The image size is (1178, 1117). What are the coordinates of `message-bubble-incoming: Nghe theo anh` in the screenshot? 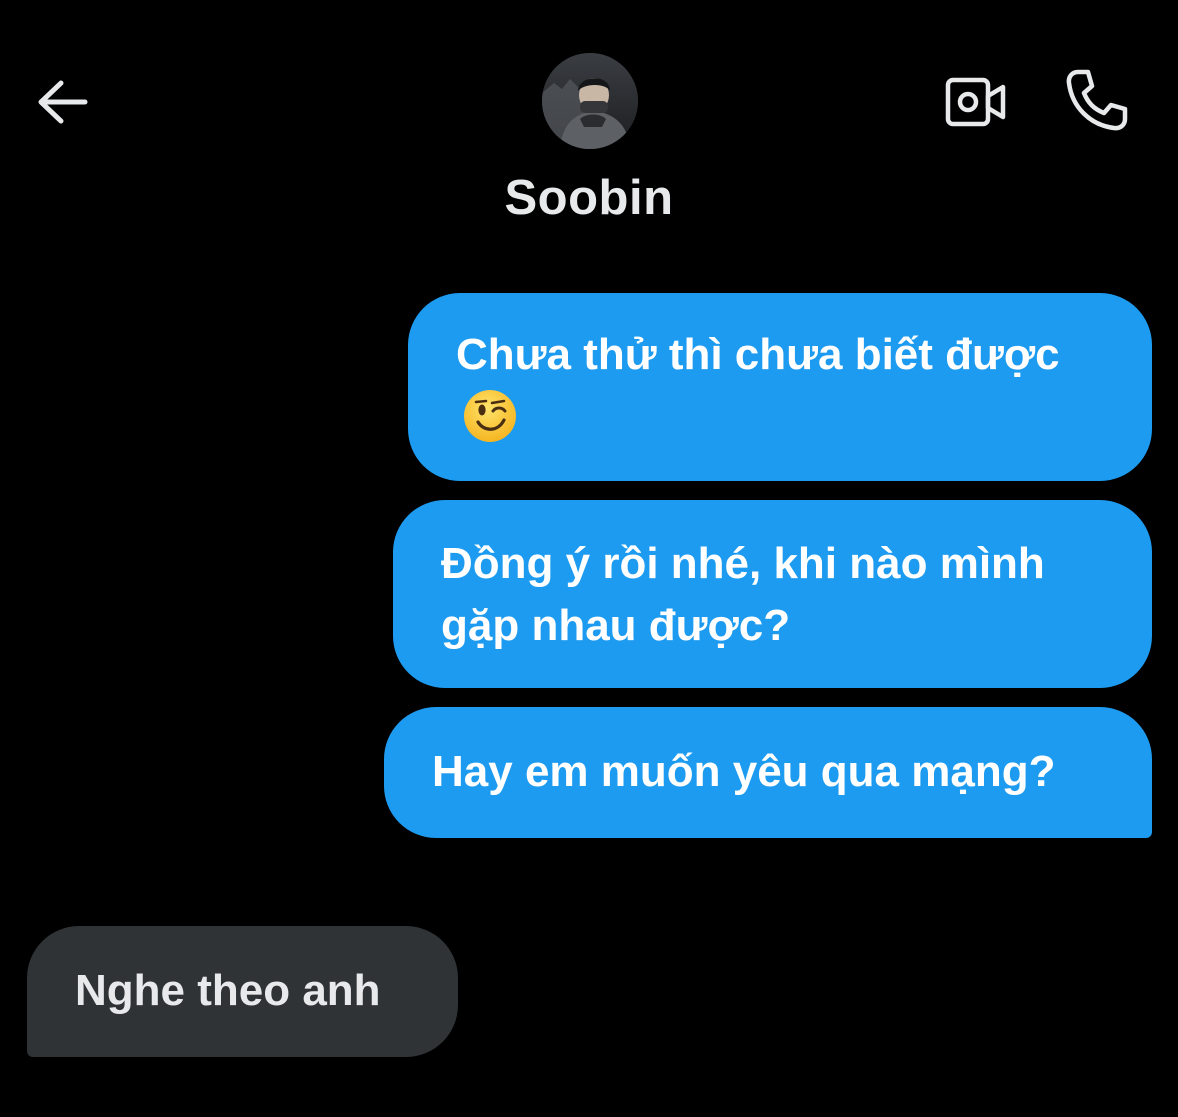 It's located at (242, 991).